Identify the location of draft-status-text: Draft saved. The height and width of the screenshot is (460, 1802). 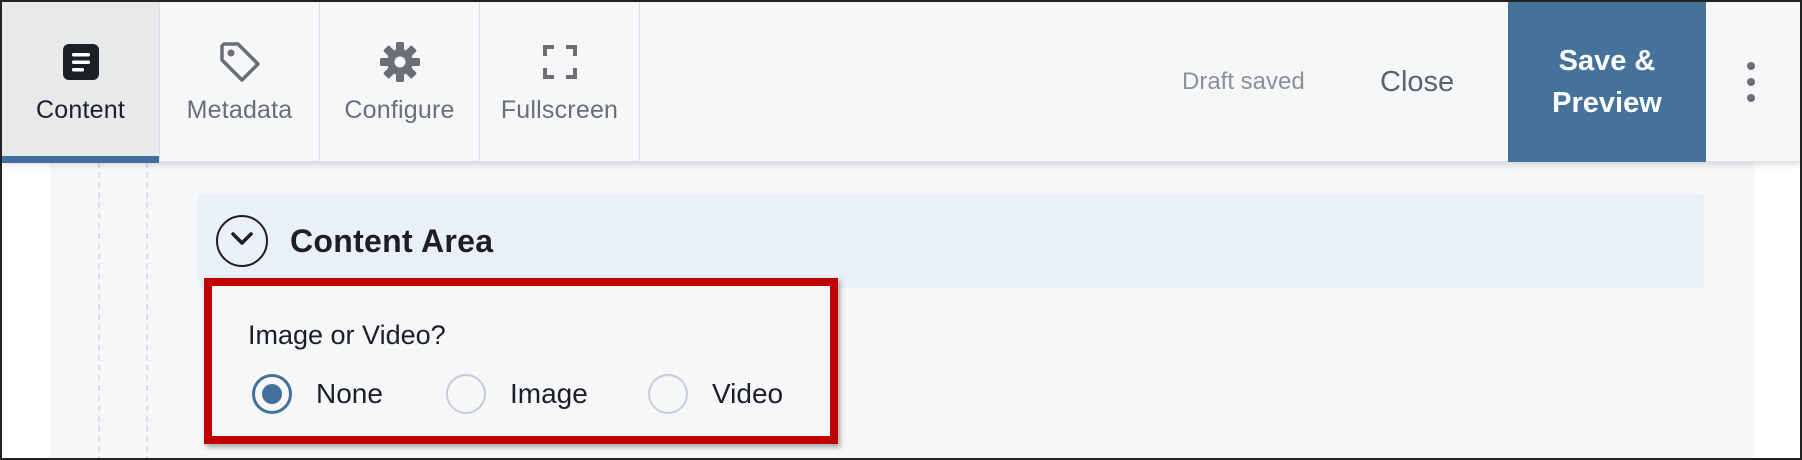
(1243, 81).